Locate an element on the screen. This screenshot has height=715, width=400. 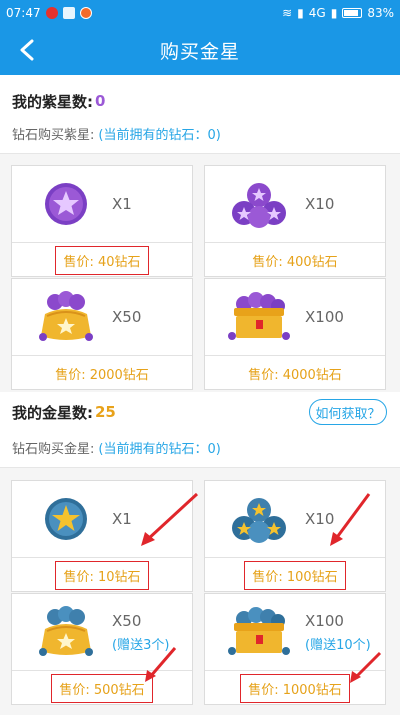
item-price: 售价: 500钻石 is located at coordinates (102, 688).